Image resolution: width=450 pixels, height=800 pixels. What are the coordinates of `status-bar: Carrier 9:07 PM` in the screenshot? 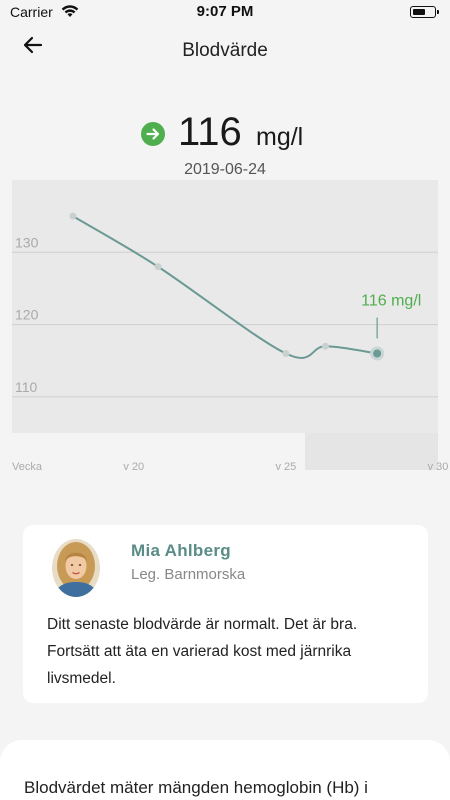 It's located at (225, 12).